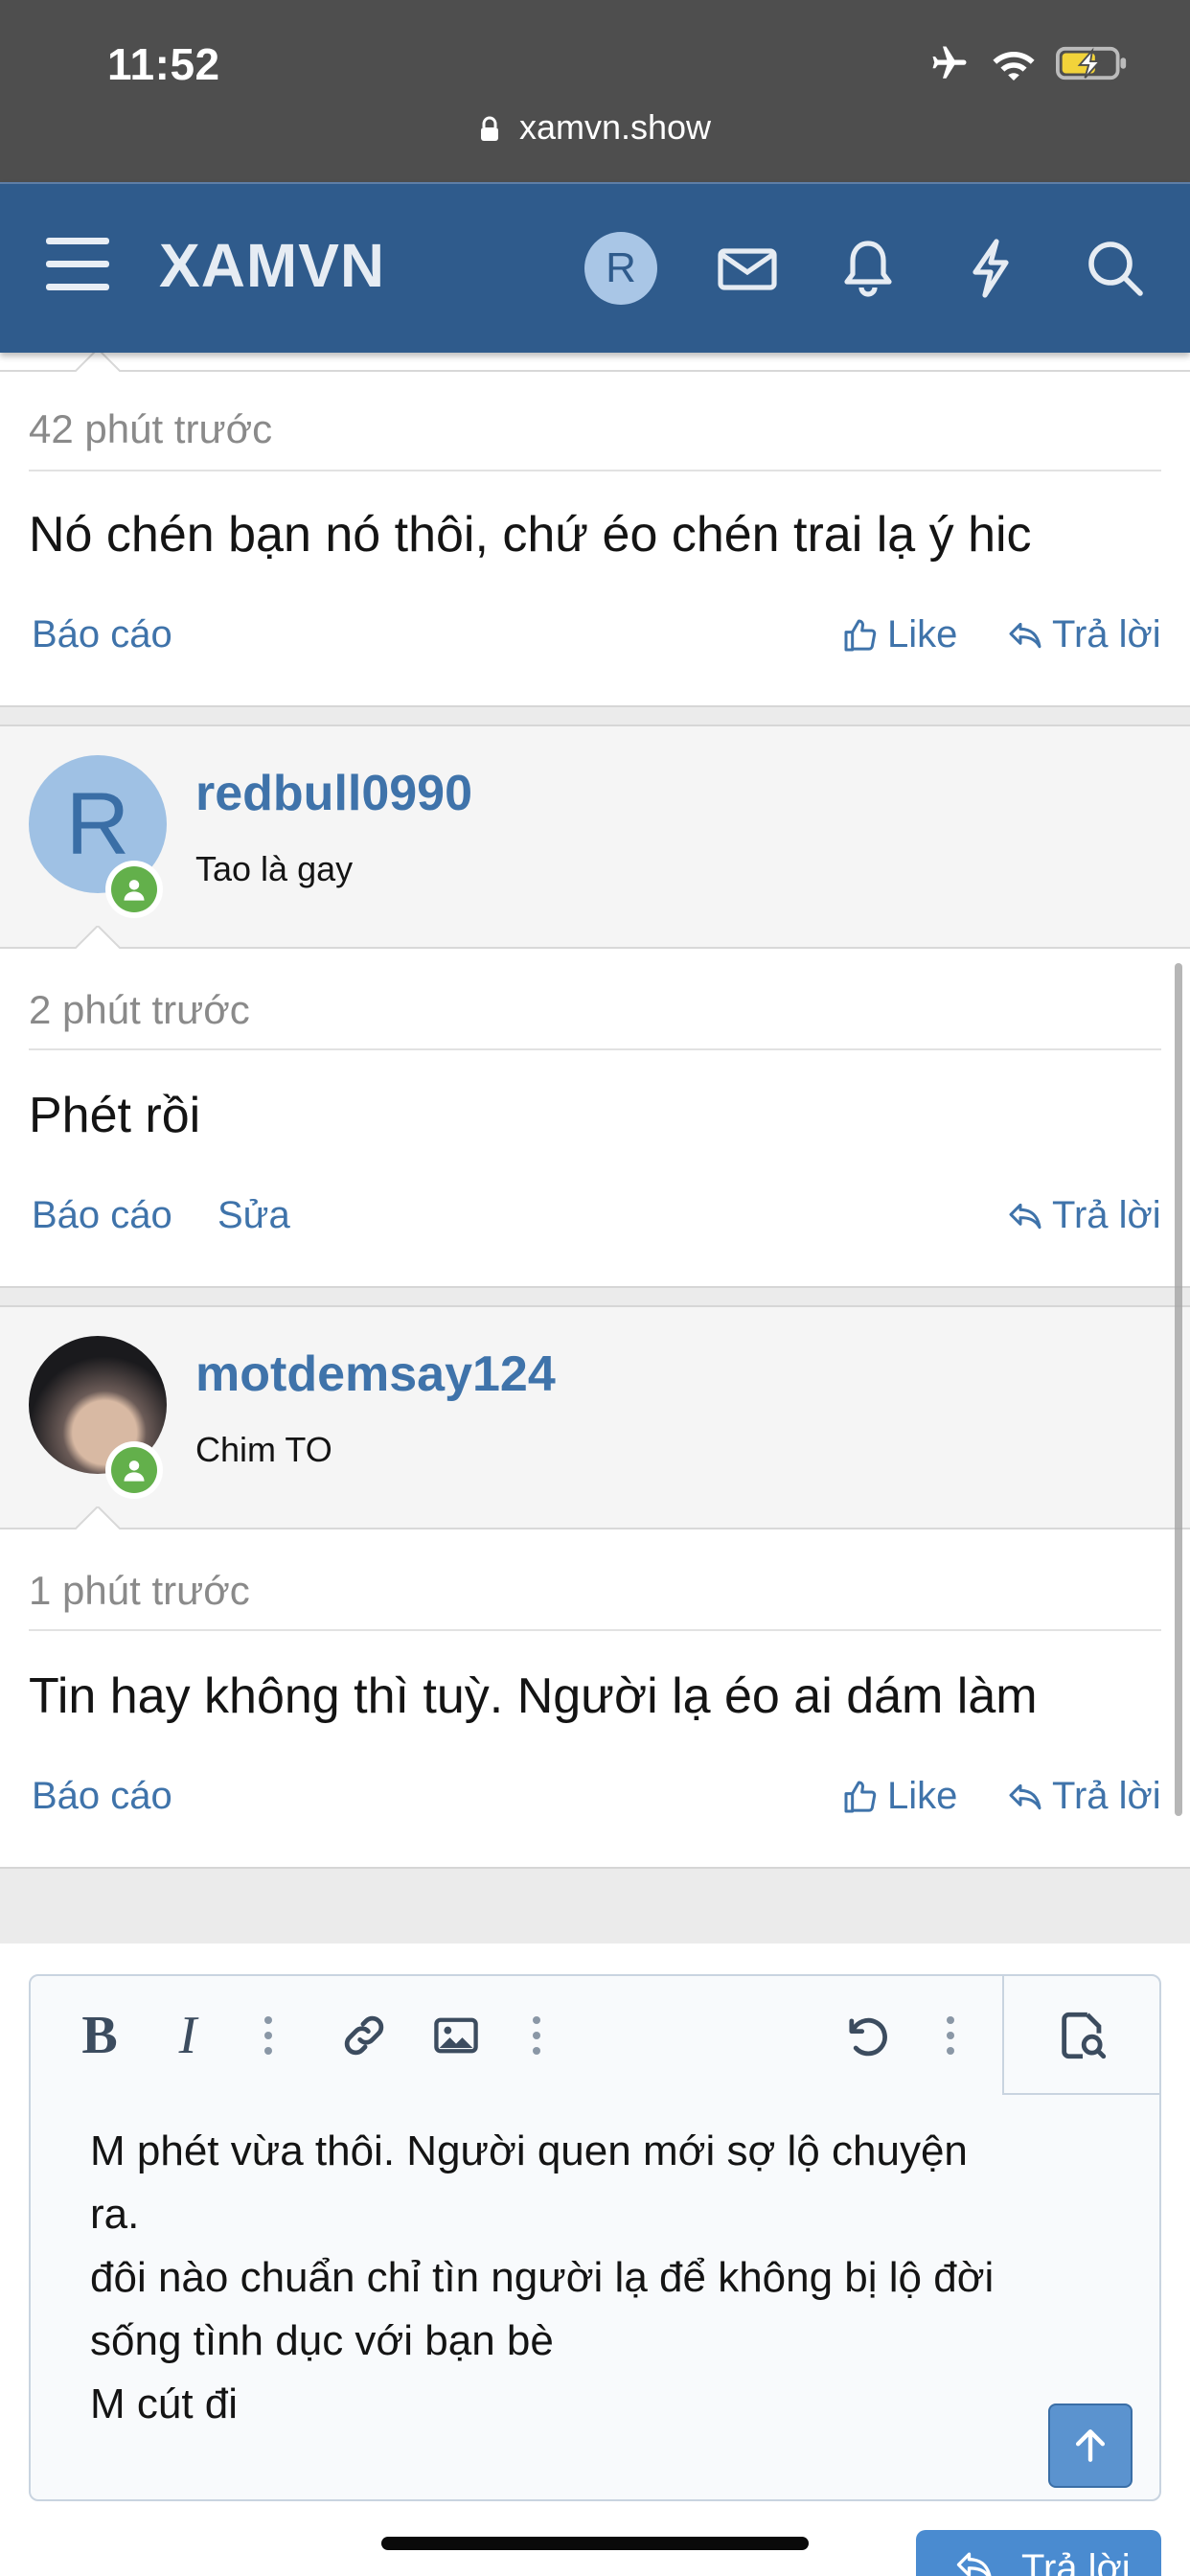 The image size is (1190, 2576). I want to click on app-header: XAMVN R, so click(595, 267).